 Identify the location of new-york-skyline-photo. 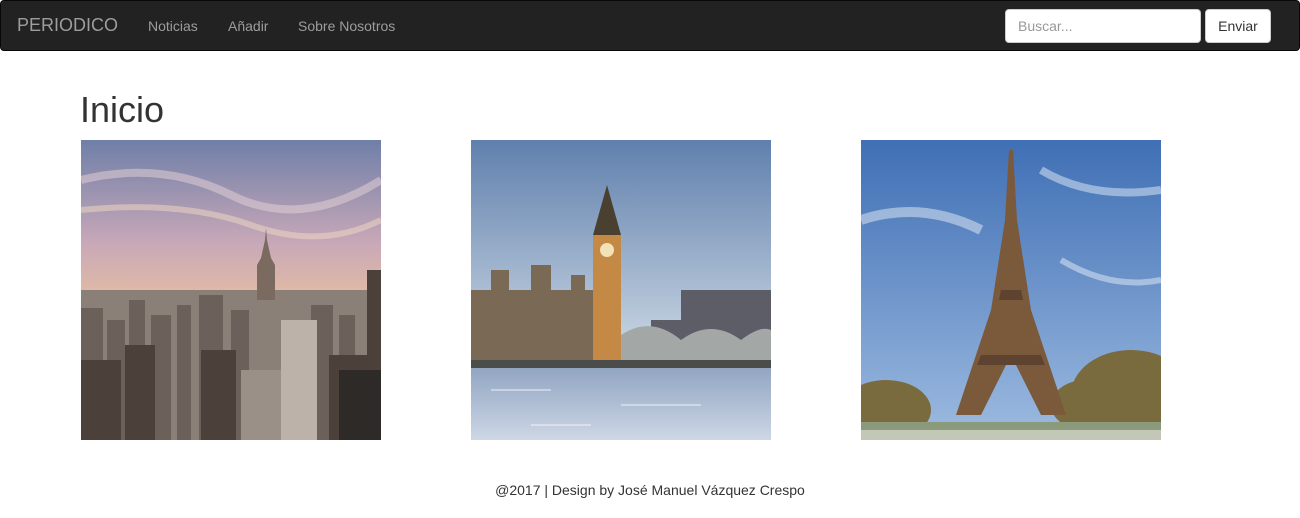
(231, 290).